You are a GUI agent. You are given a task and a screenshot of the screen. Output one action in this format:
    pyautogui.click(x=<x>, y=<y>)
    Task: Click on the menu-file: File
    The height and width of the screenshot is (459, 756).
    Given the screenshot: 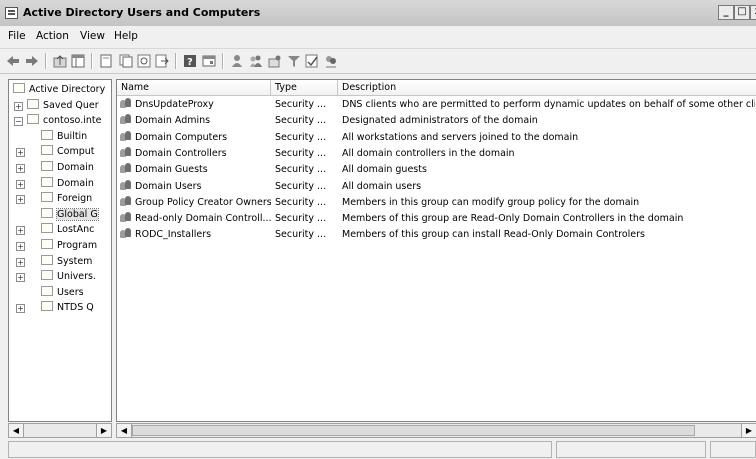 What is the action you would take?
    pyautogui.click(x=17, y=36)
    